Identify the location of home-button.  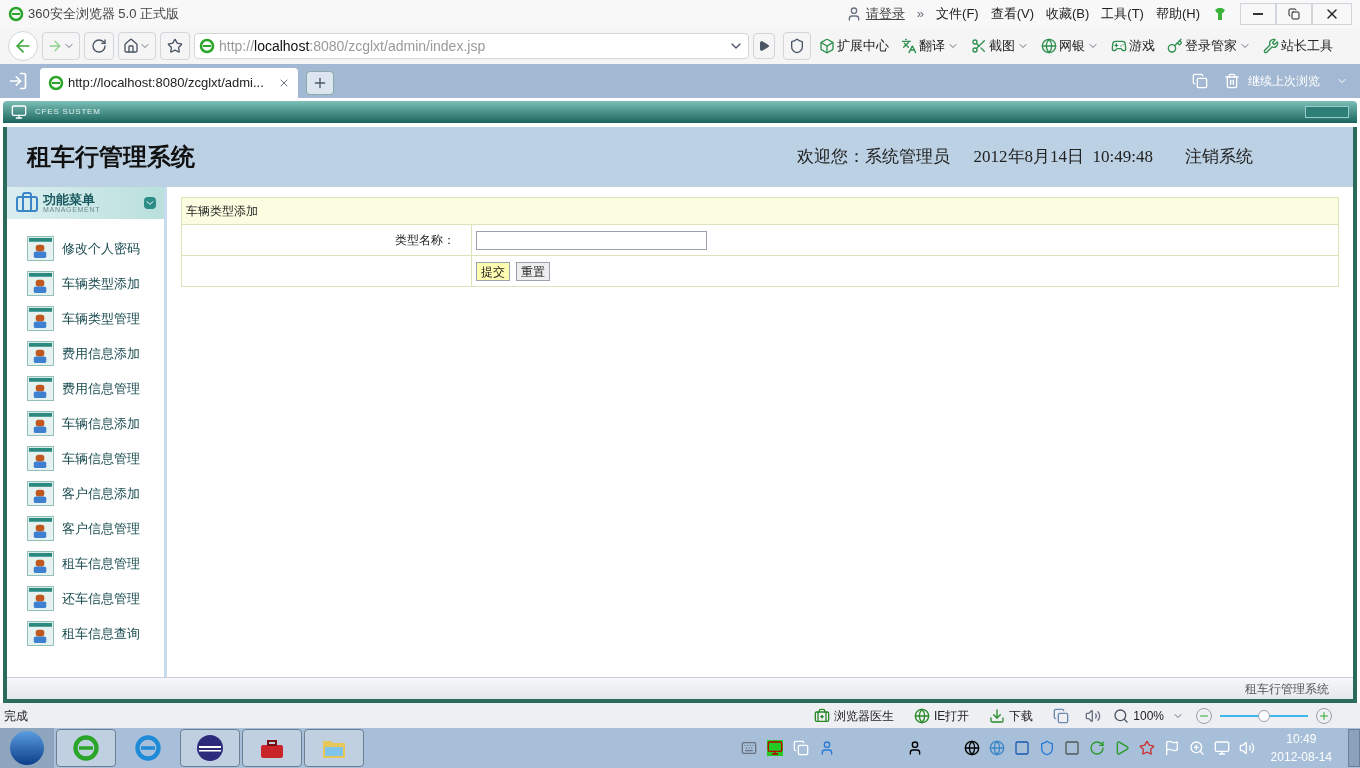
(137, 46).